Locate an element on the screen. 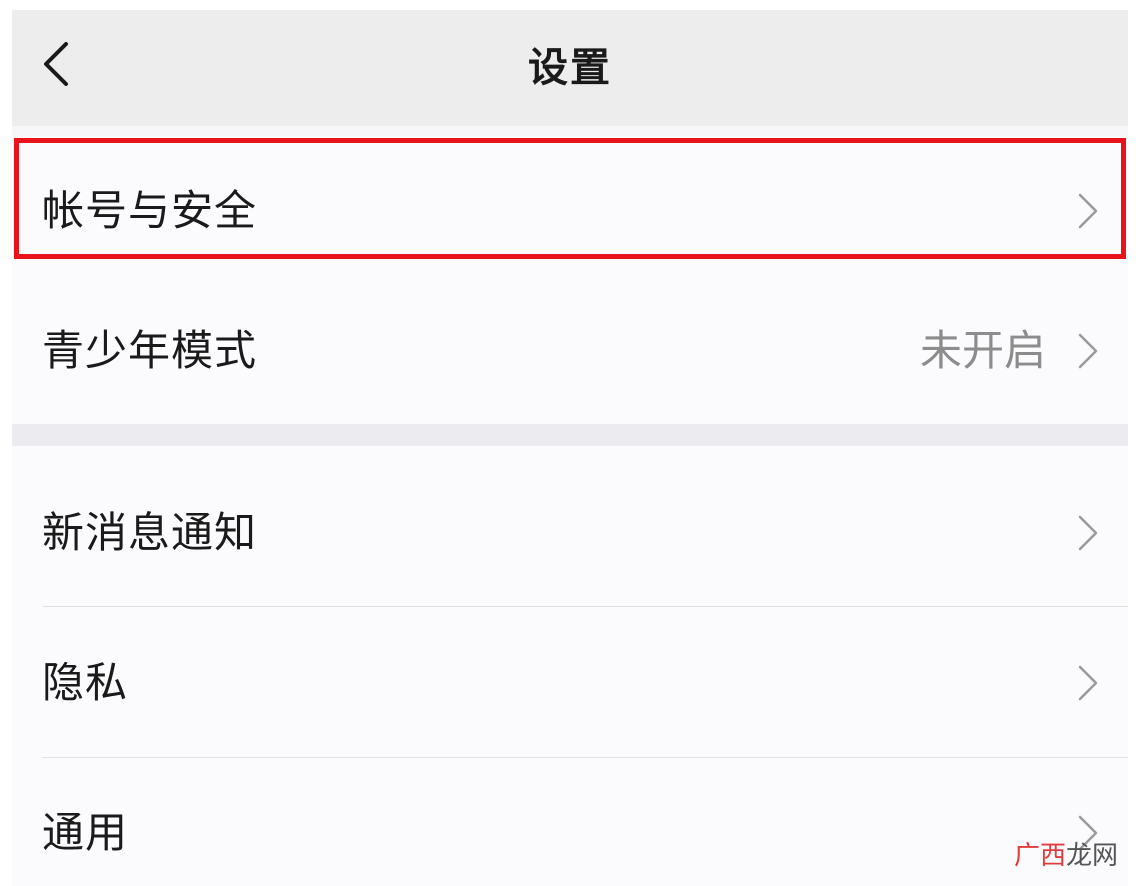  nav-bar: 设置 is located at coordinates (570, 68).